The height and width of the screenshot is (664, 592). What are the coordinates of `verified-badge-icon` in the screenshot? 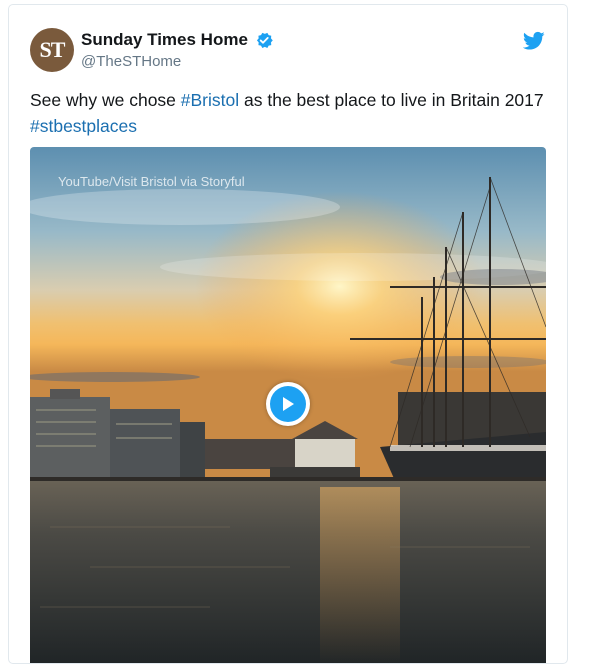 It's located at (264, 40).